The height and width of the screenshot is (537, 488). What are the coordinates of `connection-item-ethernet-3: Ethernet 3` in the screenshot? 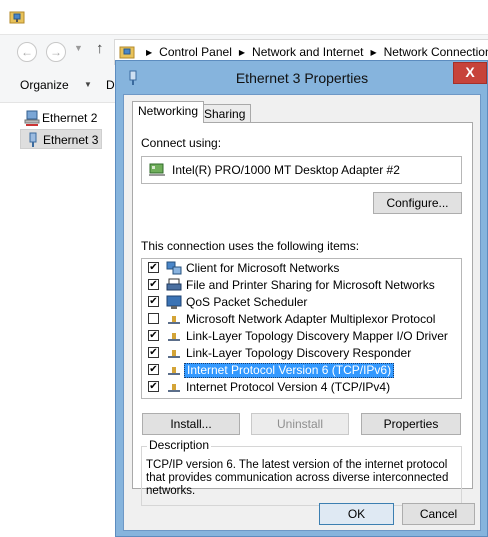 It's located at (61, 139).